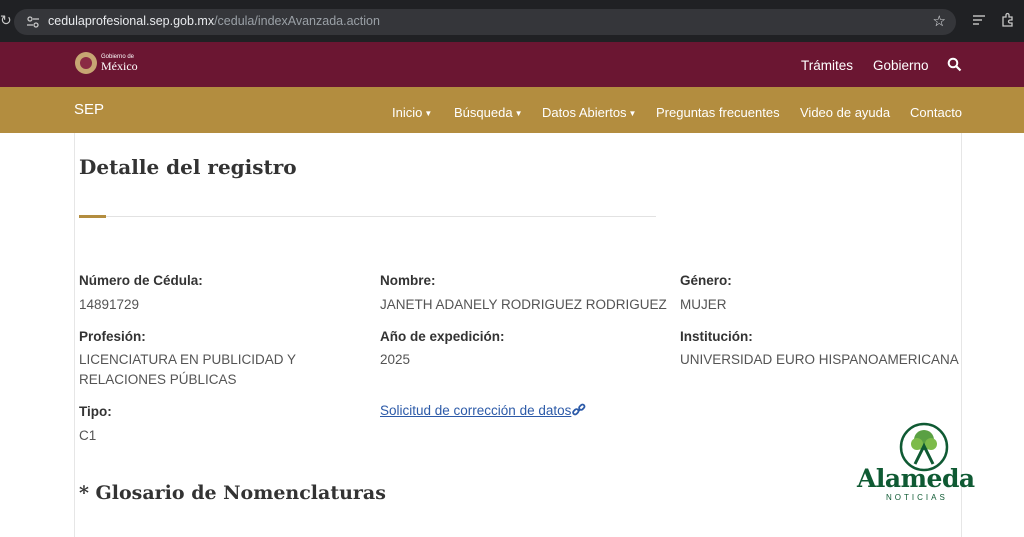 This screenshot has height=537, width=1024. I want to click on nav-contacto: Contacto, so click(936, 112).